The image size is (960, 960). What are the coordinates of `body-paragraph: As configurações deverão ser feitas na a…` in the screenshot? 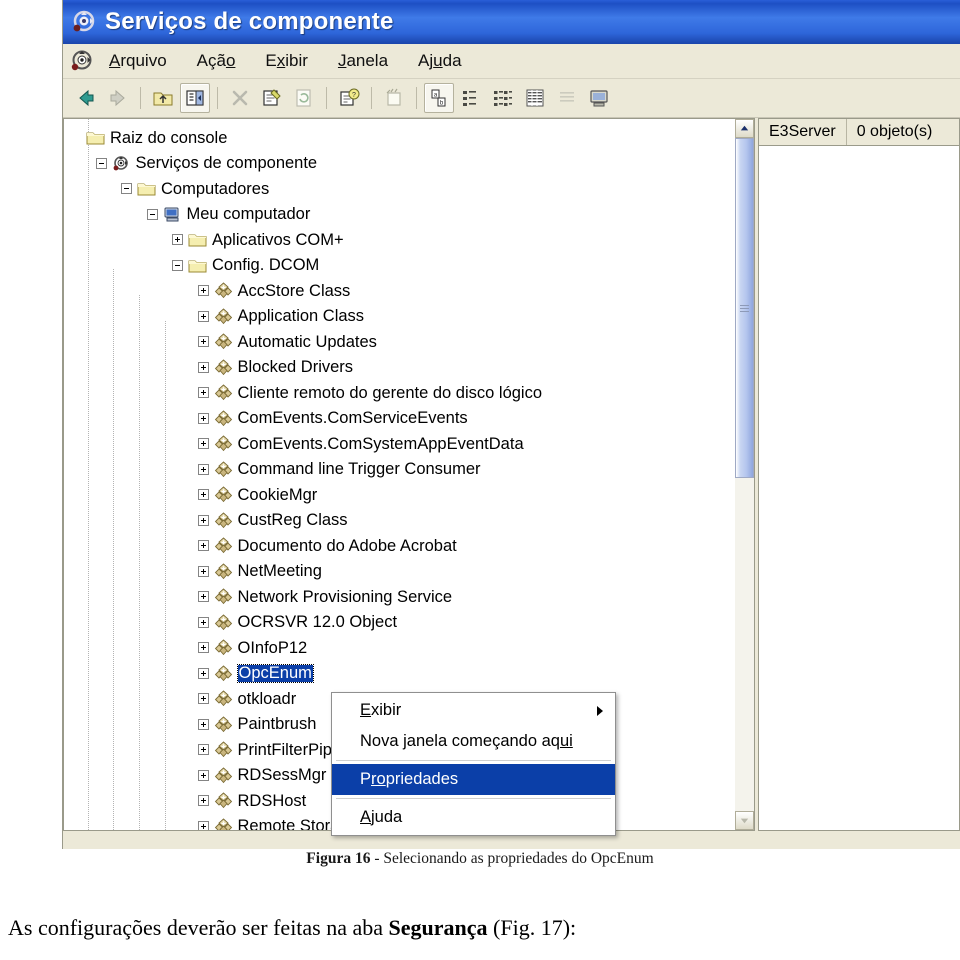 It's located at (480, 928).